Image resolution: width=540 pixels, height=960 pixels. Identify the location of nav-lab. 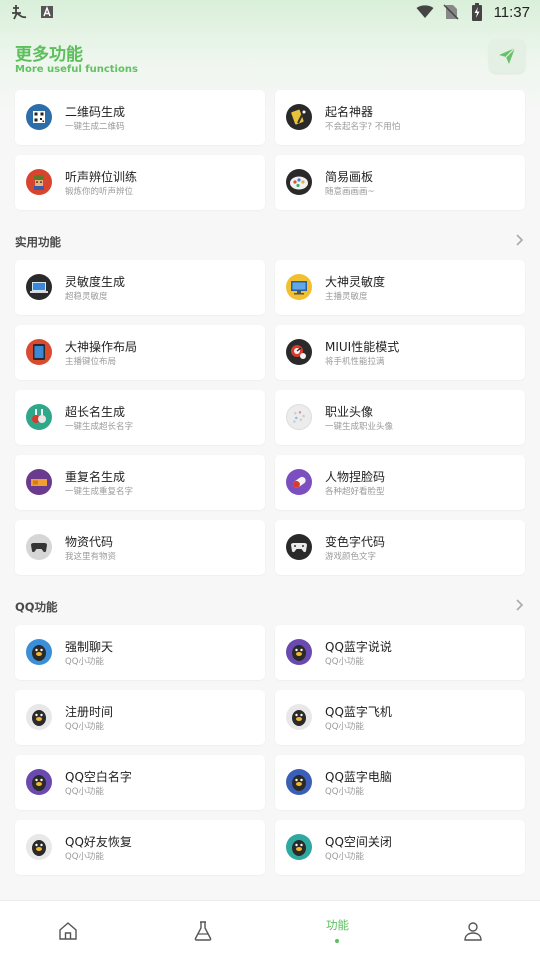
(202, 930).